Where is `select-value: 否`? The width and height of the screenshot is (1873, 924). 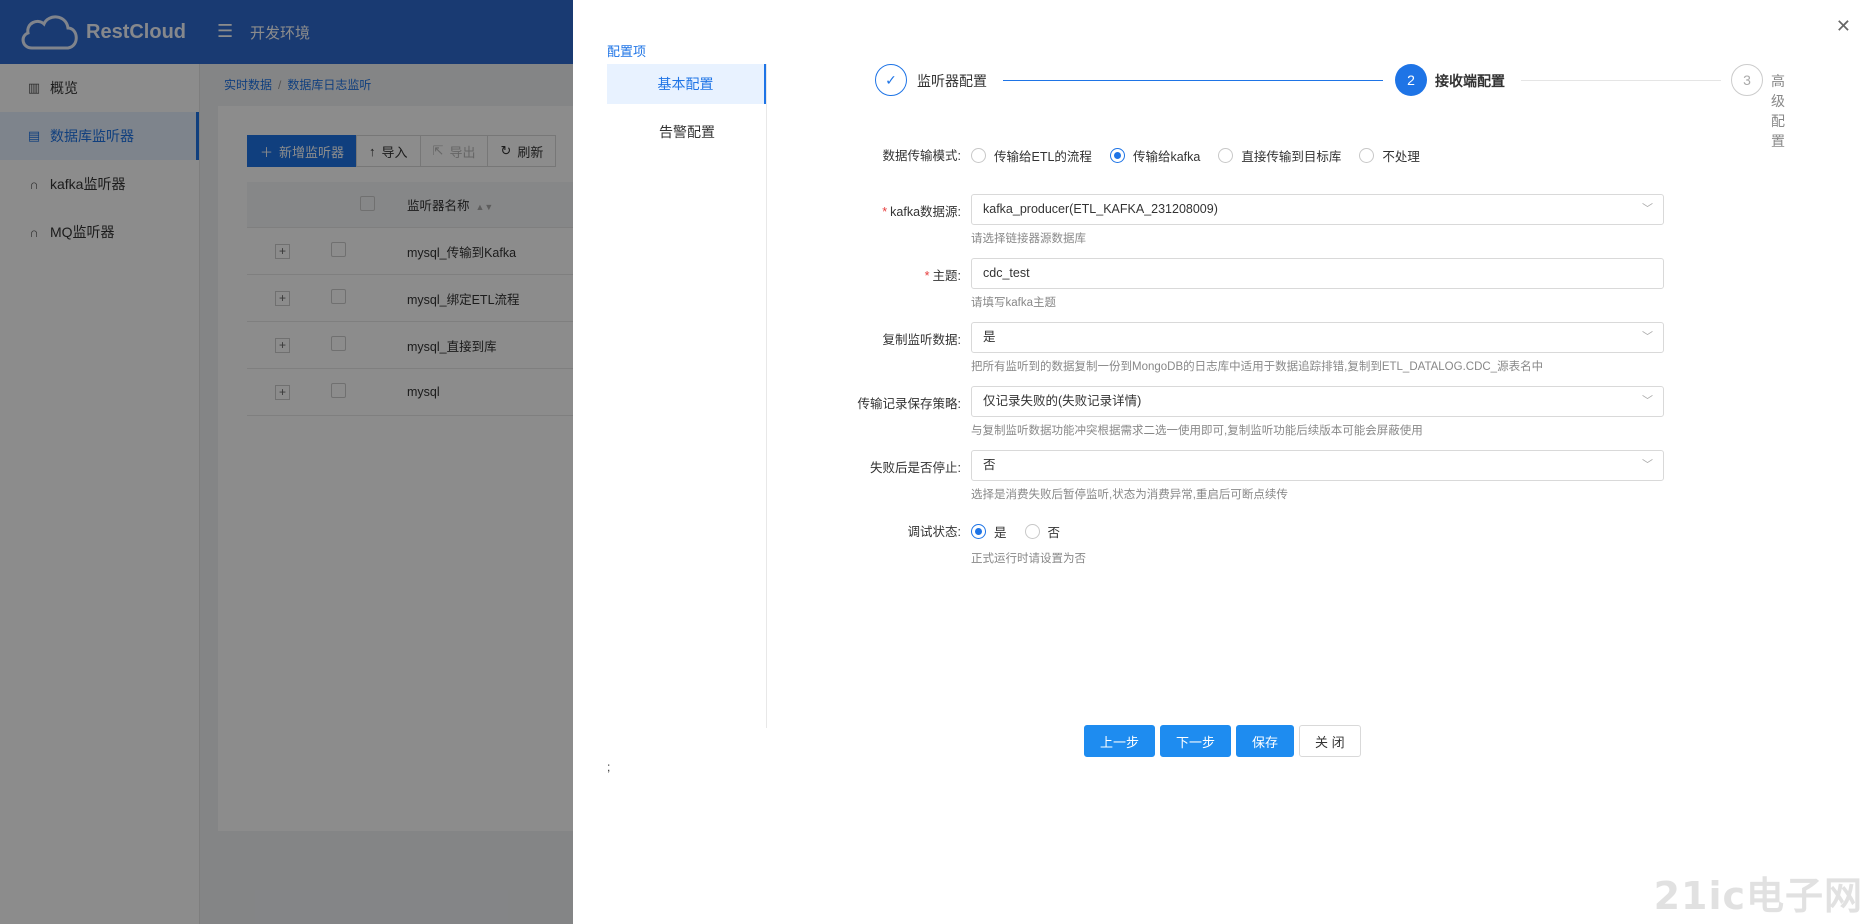
select-value: 否 is located at coordinates (989, 465).